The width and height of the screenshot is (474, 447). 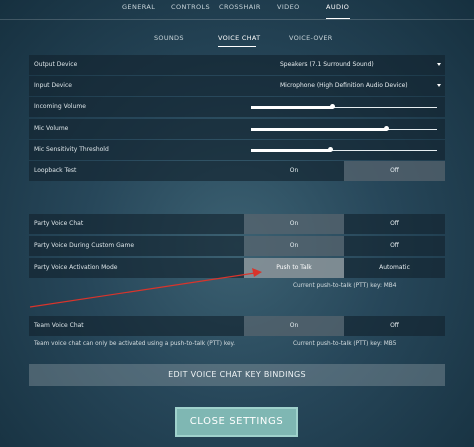 What do you see at coordinates (337, 7) in the screenshot?
I see `tab-audio: AUDIO` at bounding box center [337, 7].